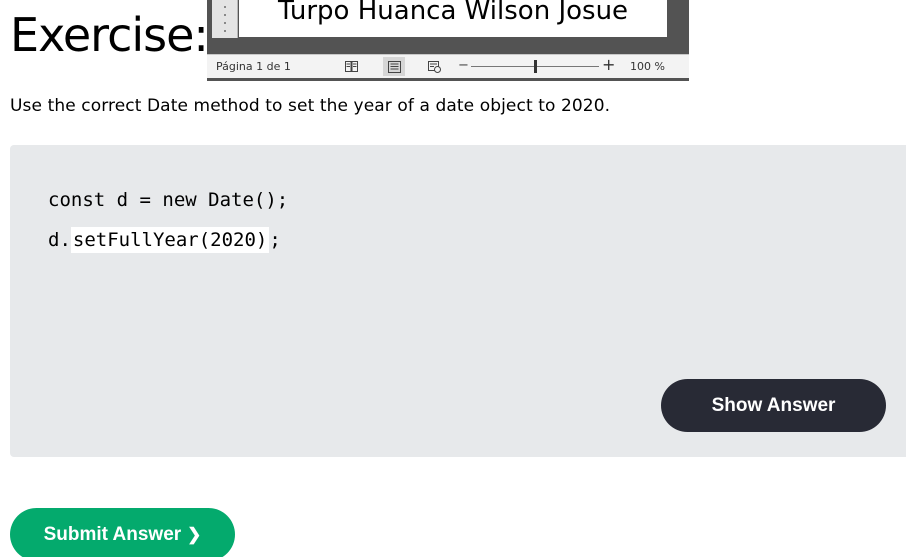 This screenshot has height=557, width=906. What do you see at coordinates (773, 405) in the screenshot?
I see `show-answer-button: Show Answer` at bounding box center [773, 405].